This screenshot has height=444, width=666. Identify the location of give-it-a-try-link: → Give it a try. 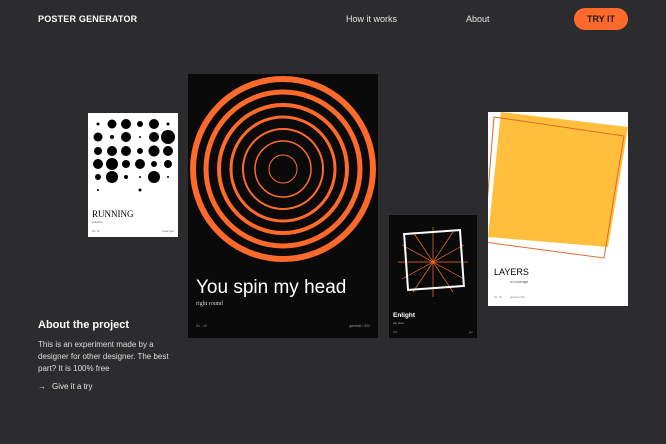
(65, 386).